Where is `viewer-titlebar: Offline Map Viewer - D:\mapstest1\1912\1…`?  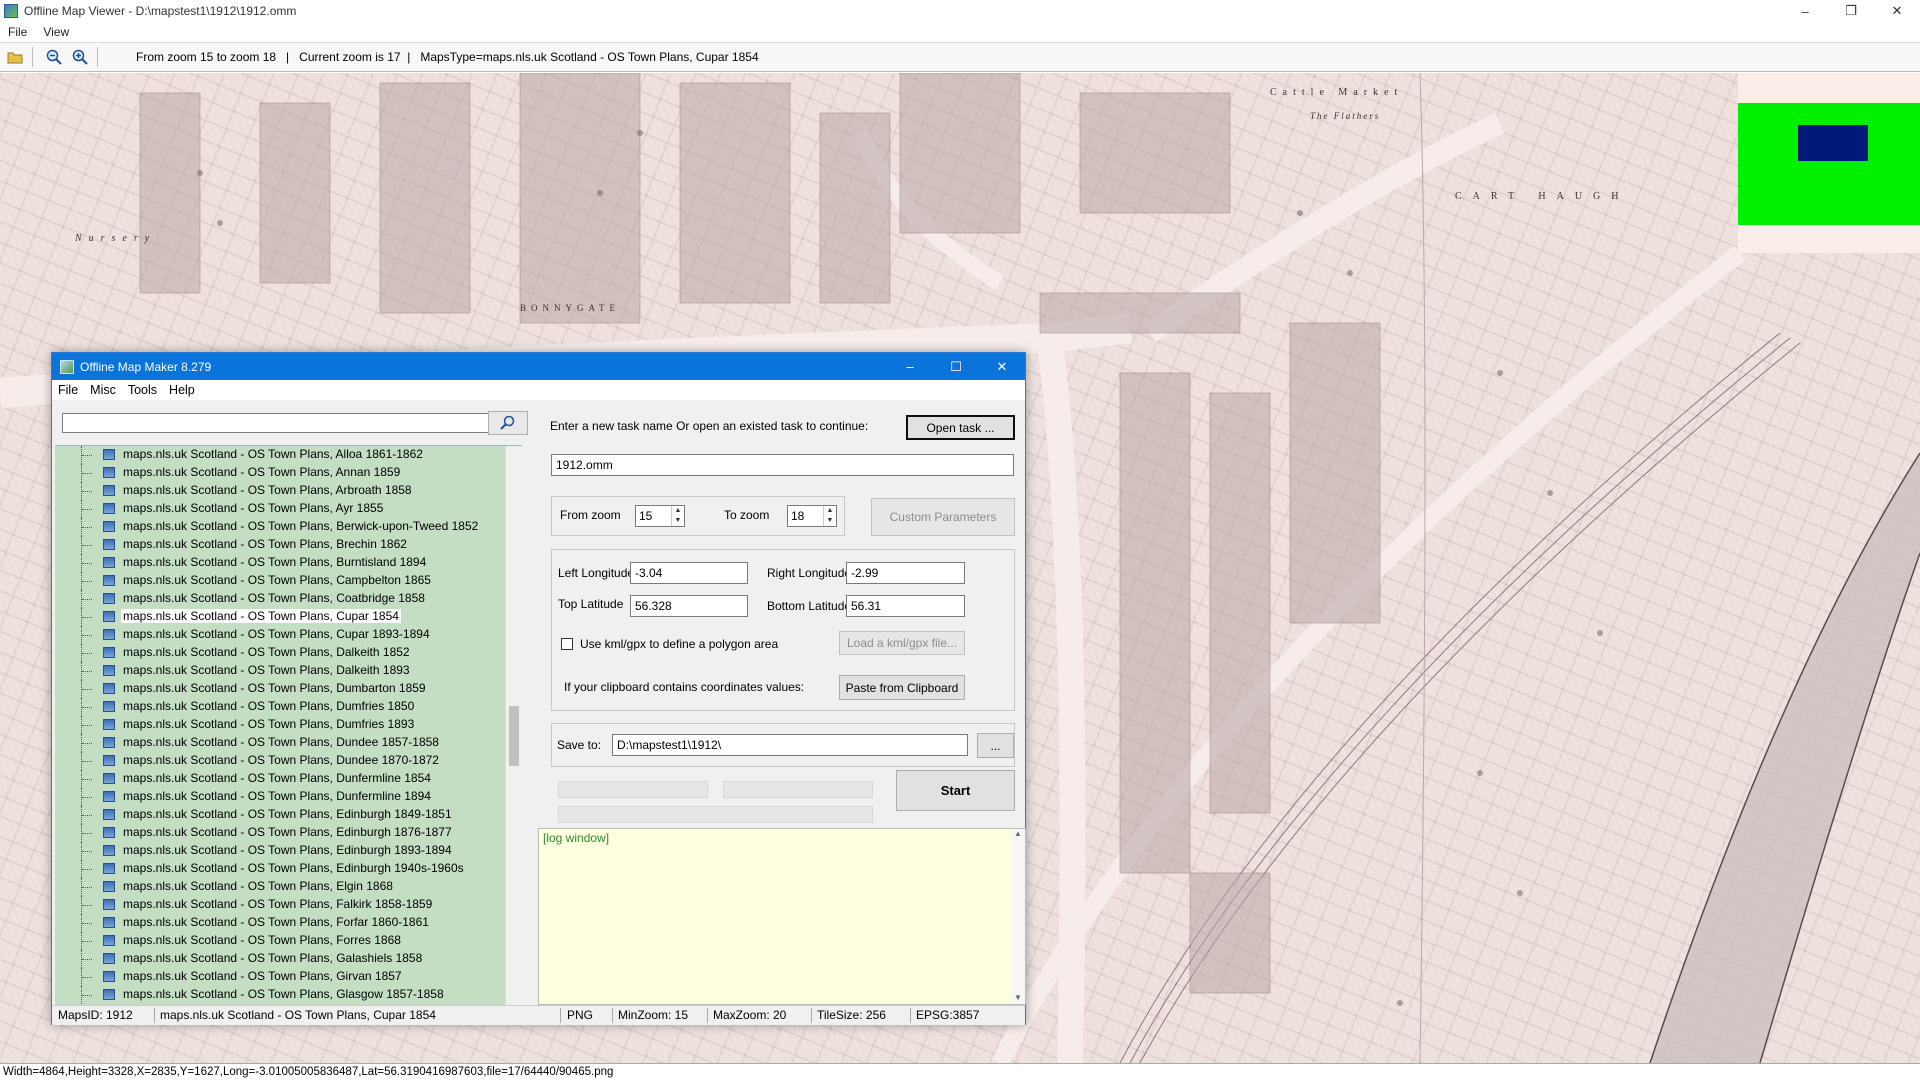 viewer-titlebar: Offline Map Viewer - D:\mapstest1\1912\1… is located at coordinates (960, 11).